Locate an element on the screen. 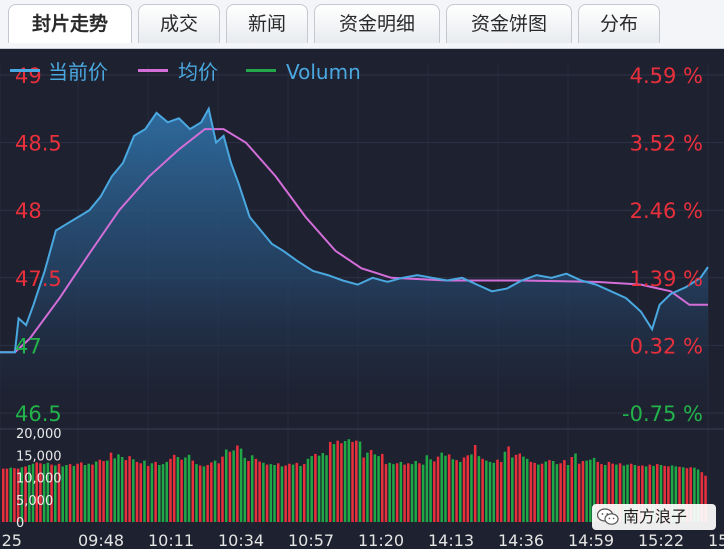 This screenshot has width=724, height=549. percent-tick-label: 3.52 % is located at coordinates (666, 144).